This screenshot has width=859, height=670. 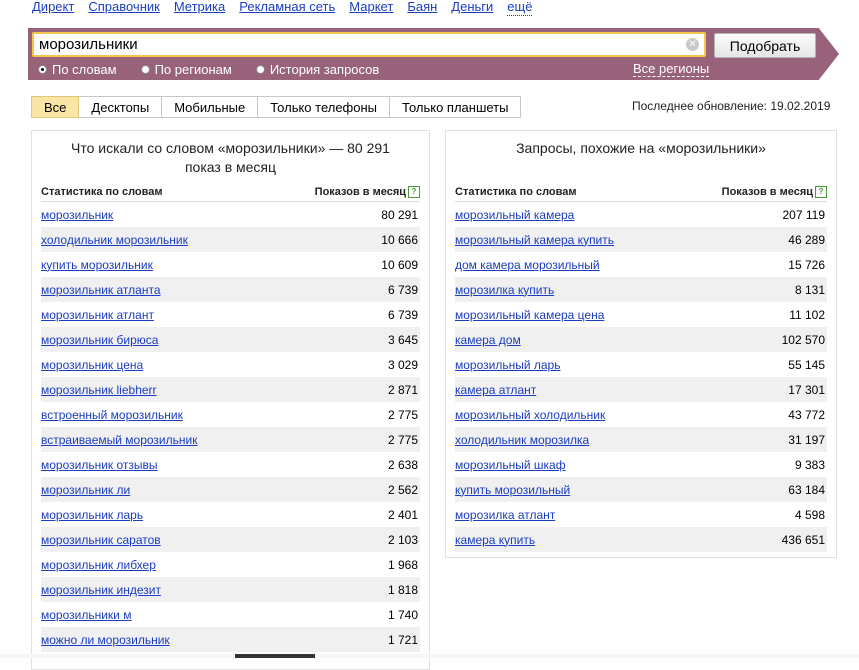 What do you see at coordinates (84, 69) in the screenshot?
I see `mode-label: По словам` at bounding box center [84, 69].